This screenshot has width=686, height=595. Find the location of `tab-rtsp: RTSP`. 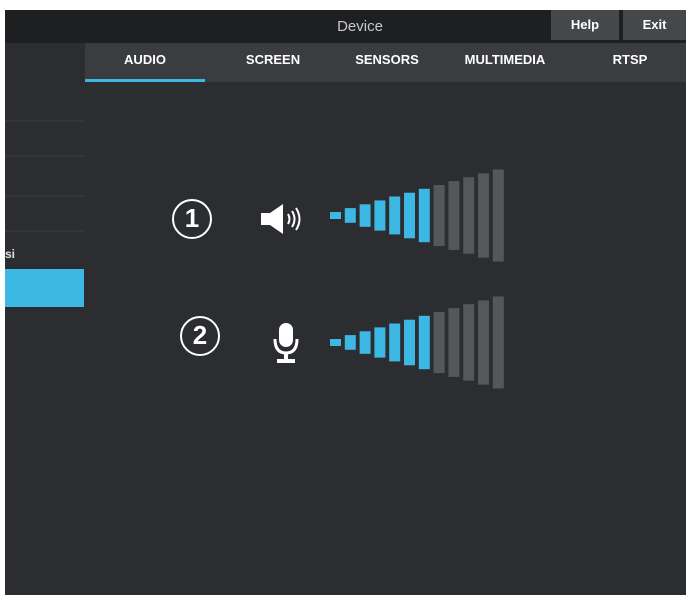

tab-rtsp: RTSP is located at coordinates (630, 62).